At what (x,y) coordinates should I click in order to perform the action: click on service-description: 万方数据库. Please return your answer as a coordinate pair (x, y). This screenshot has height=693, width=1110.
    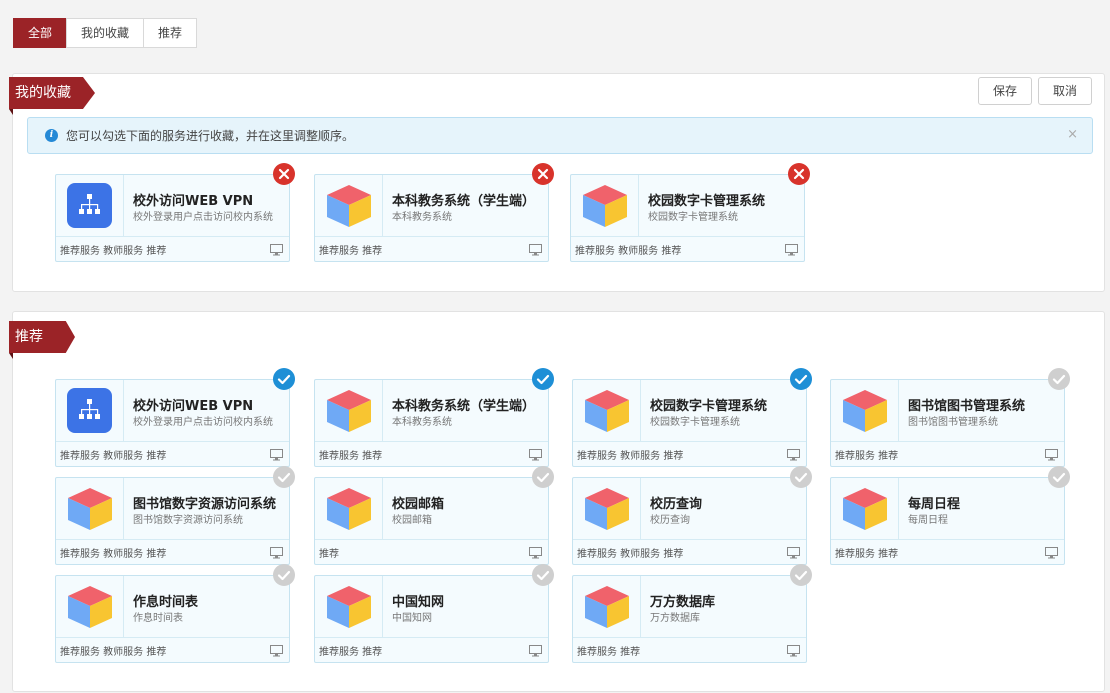
    Looking at the image, I should click on (675, 618).